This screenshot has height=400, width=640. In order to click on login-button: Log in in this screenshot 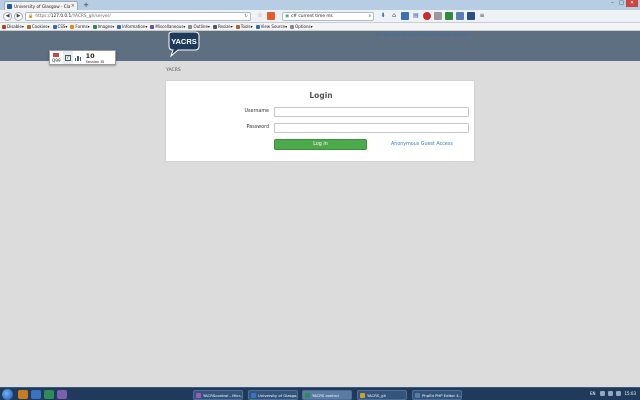, I will do `click(320, 144)`.